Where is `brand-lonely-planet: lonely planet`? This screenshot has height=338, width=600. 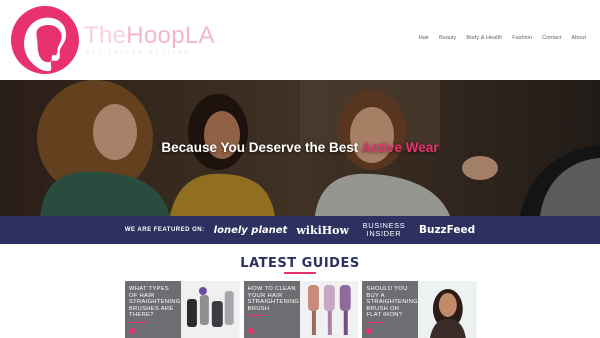 brand-lonely-planet: lonely planet is located at coordinates (250, 230).